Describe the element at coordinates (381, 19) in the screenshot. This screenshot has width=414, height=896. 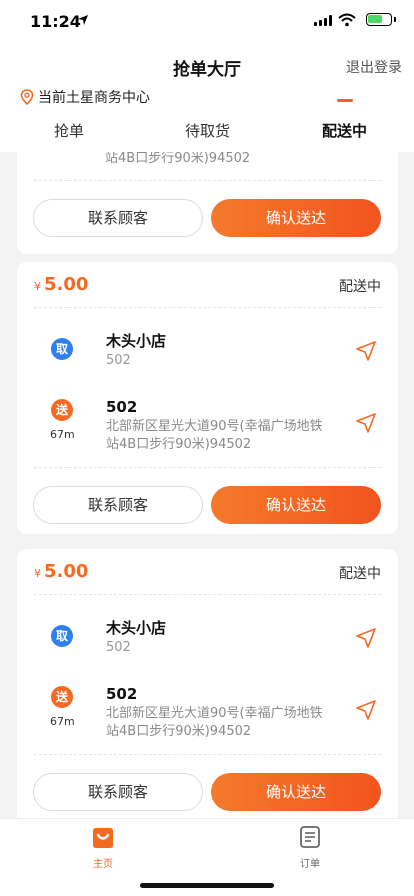
I see `battery-icon` at that location.